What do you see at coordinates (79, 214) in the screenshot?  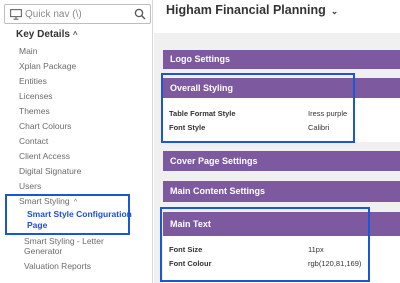 I see `active-item-line1: Smart Style Configuration` at bounding box center [79, 214].